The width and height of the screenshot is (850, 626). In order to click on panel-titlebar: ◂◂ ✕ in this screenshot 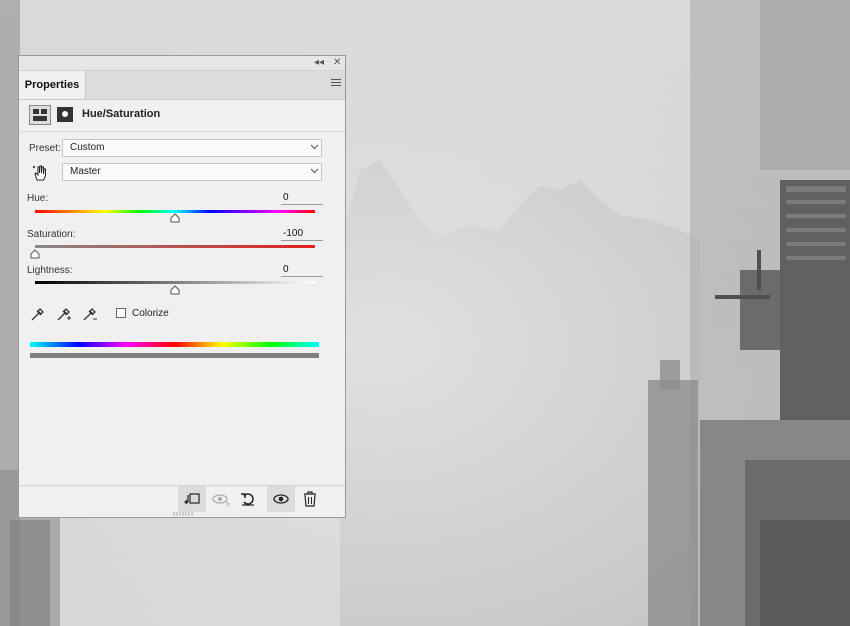, I will do `click(182, 63)`.